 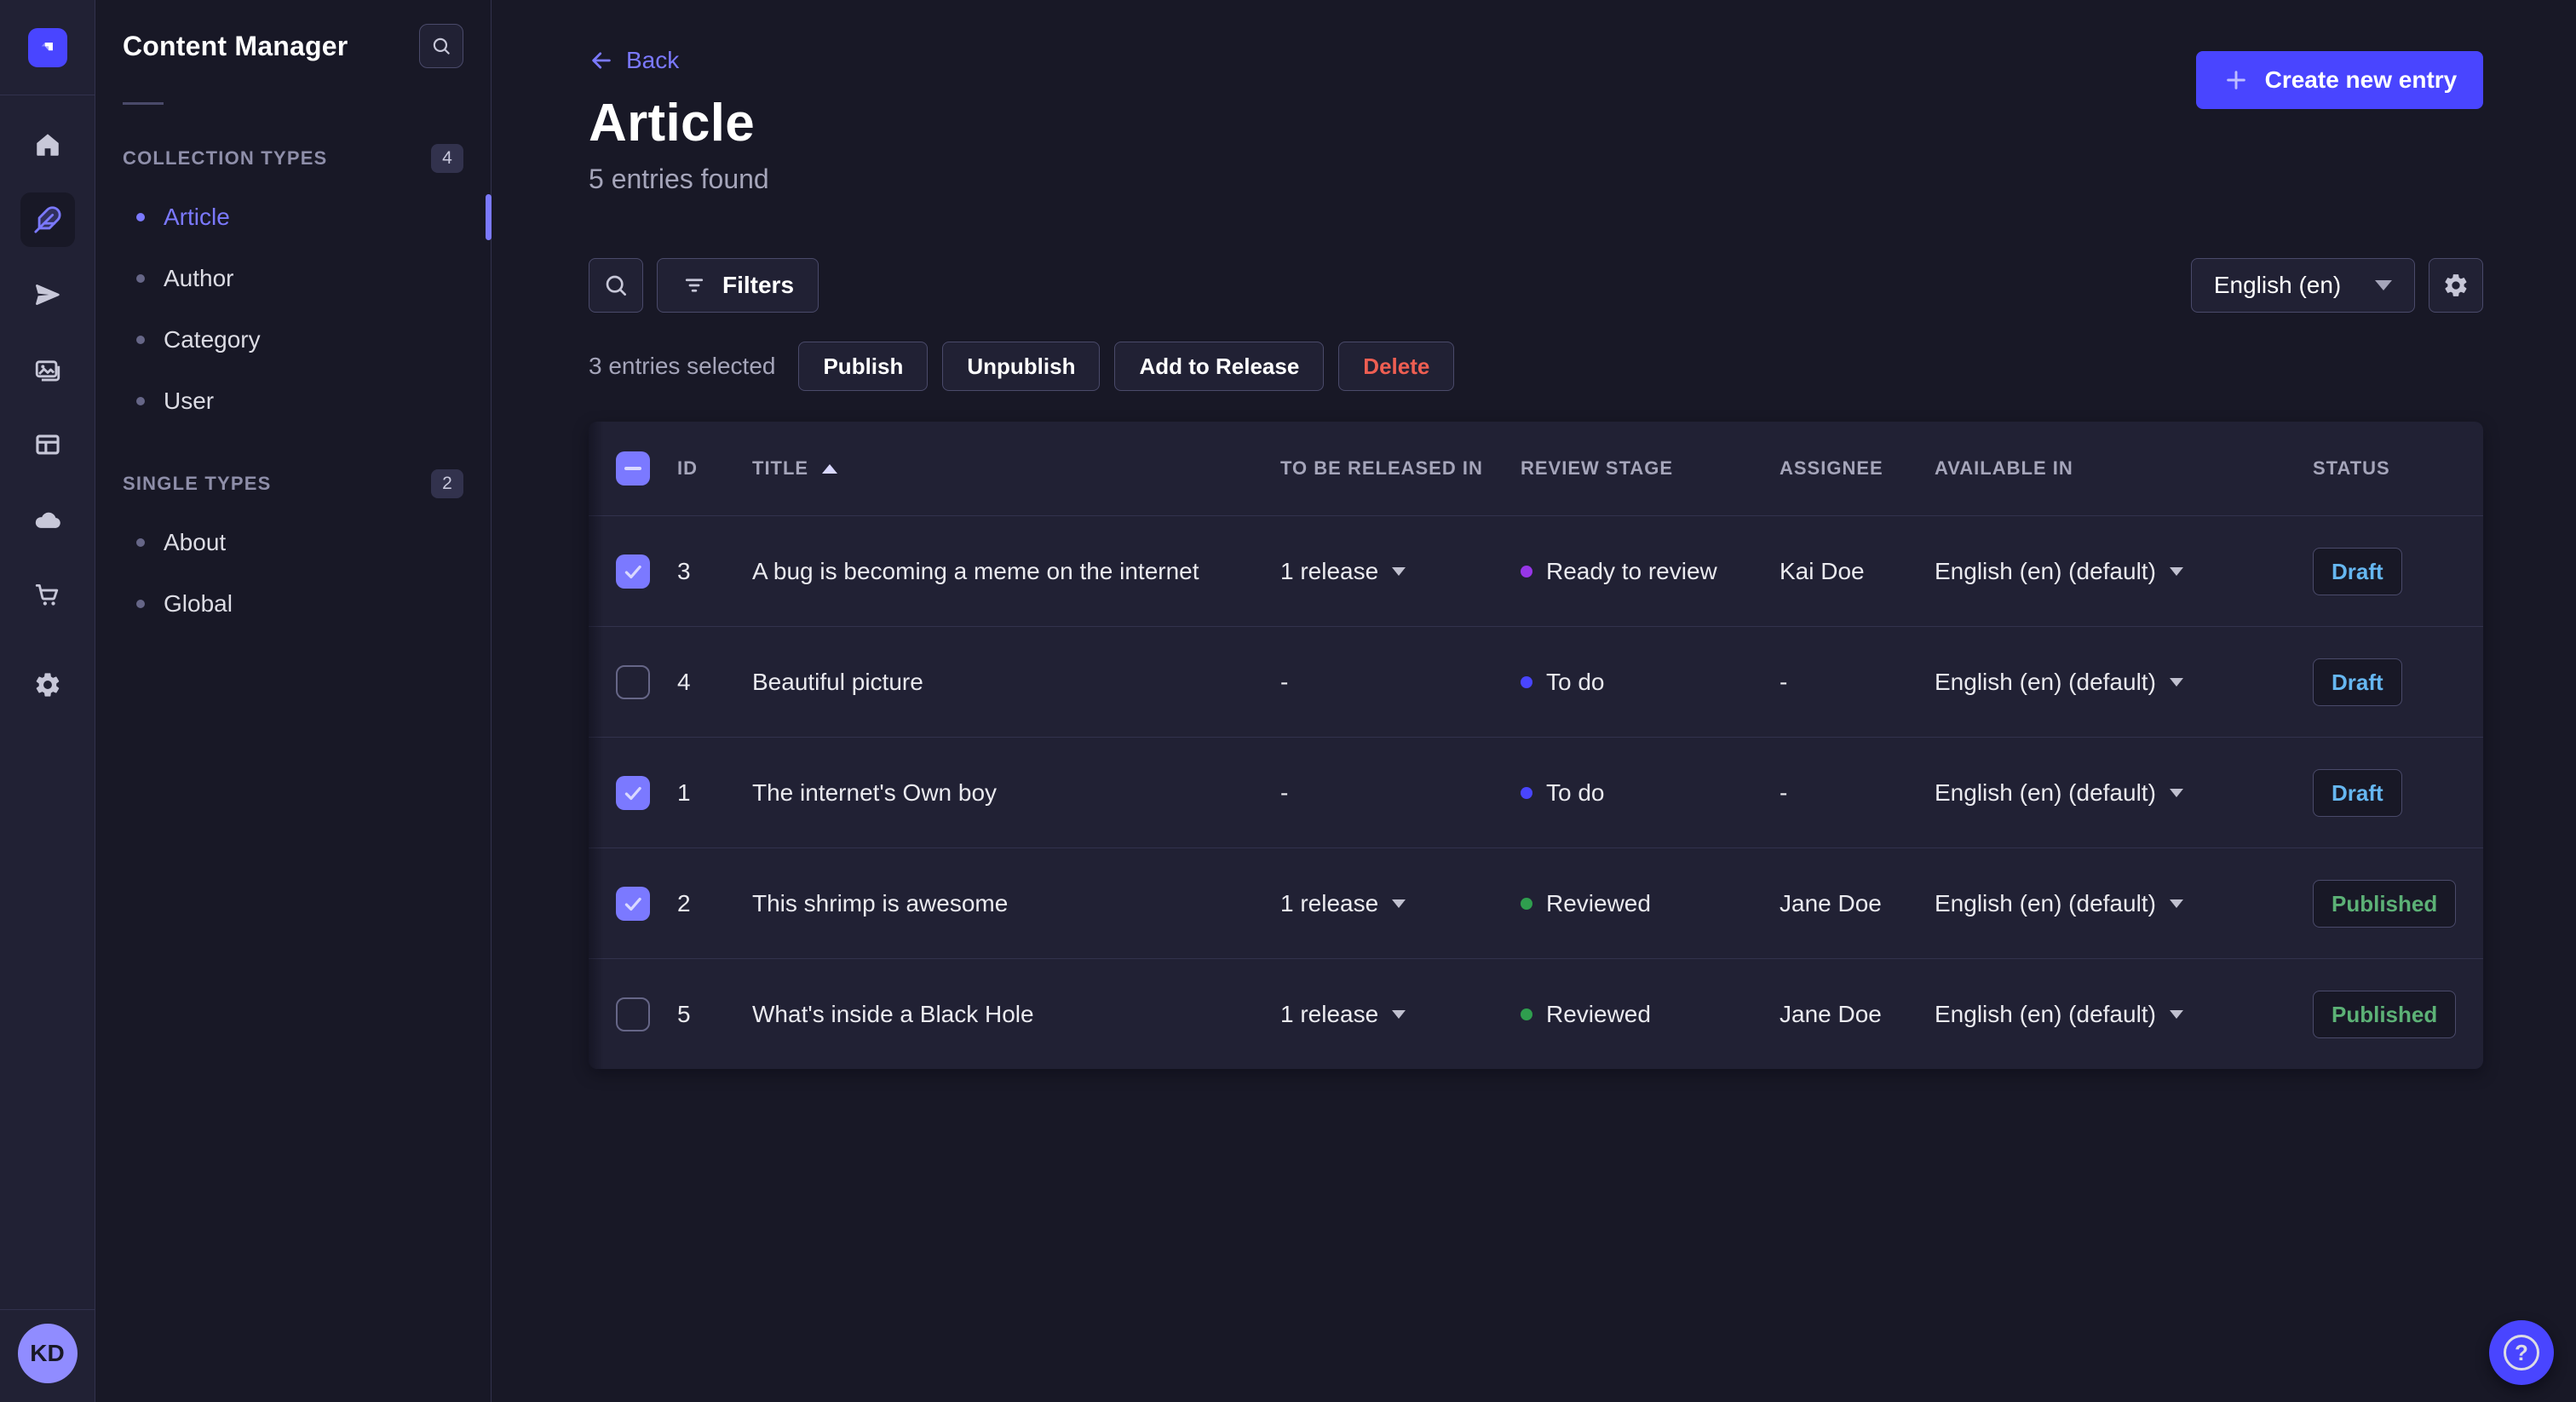 What do you see at coordinates (196, 542) in the screenshot?
I see `sidebar-item-label: About` at bounding box center [196, 542].